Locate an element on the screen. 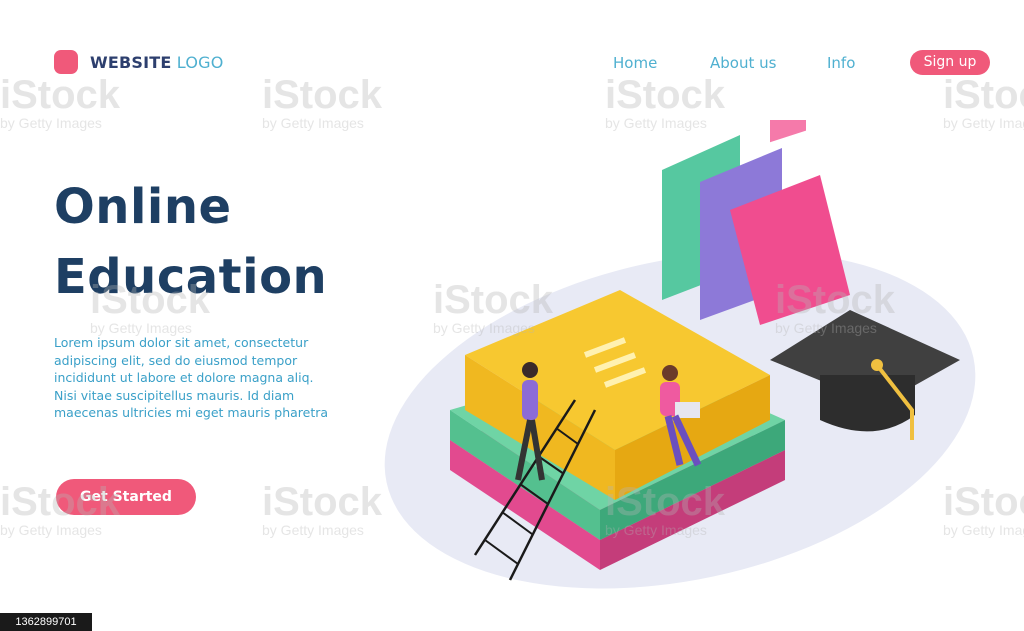 The width and height of the screenshot is (1024, 631). nav-about-wrap: About us is located at coordinates (743, 63).